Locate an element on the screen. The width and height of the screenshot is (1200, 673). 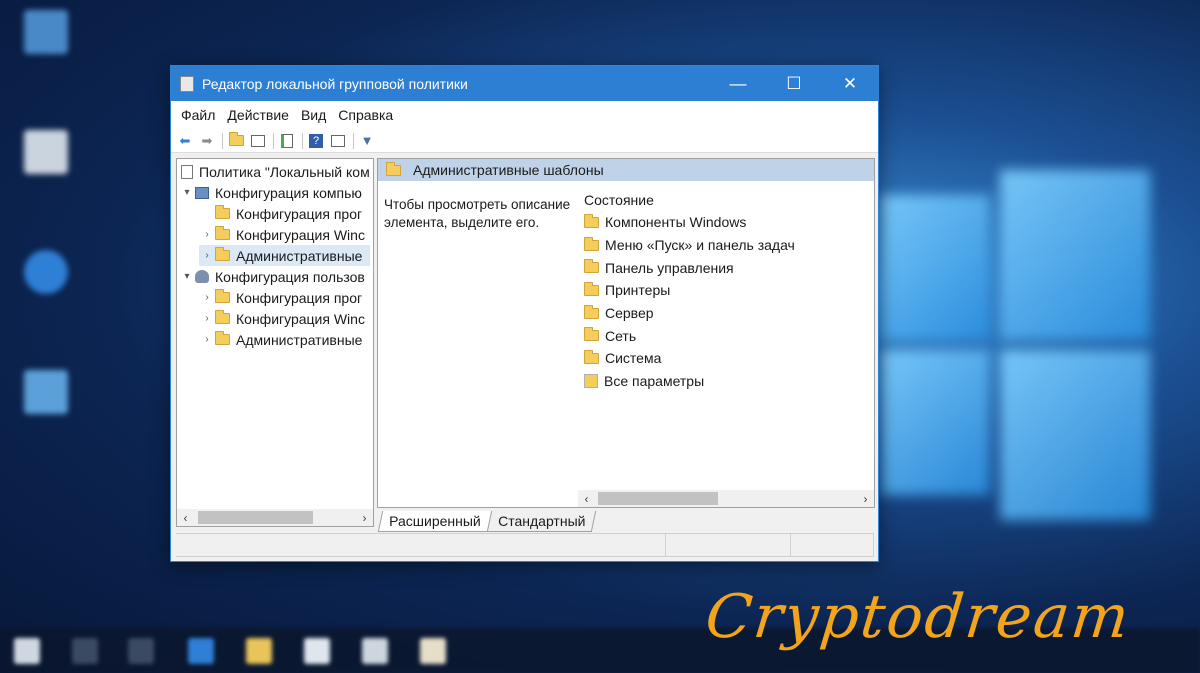
tree-item: › Конфигурация прог is located at coordinates (280, 297).